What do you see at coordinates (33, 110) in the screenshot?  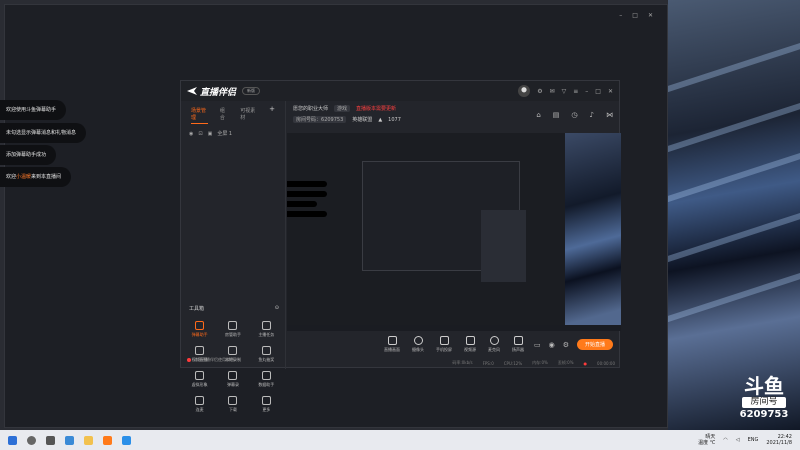 I see `chat-notification: 欢迎使用斗鱼弹幕助手` at bounding box center [33, 110].